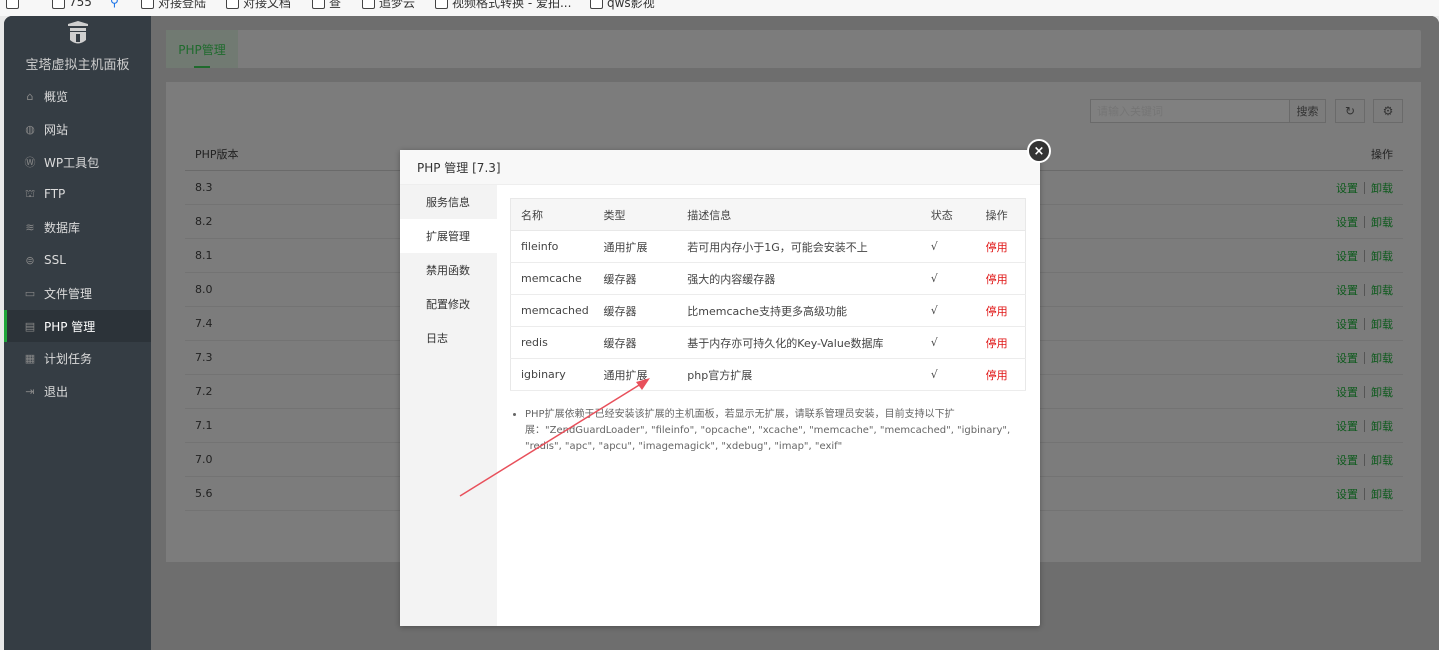 This screenshot has height=650, width=1439. I want to click on sidebar-item-ssl: ⊜ SSL, so click(77, 260).